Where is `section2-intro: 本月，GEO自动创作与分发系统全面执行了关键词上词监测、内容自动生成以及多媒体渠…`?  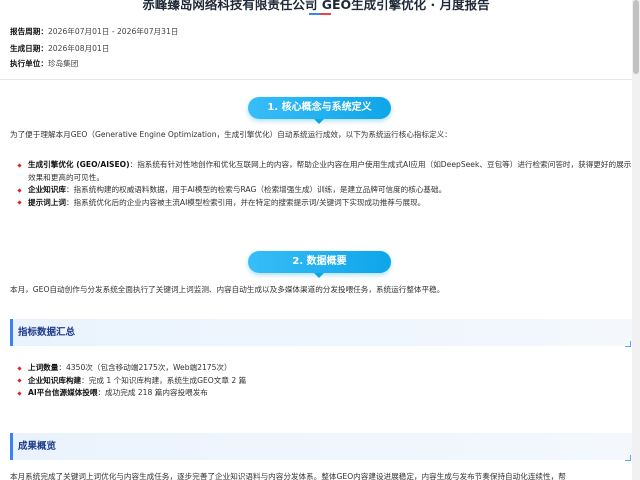 section2-intro: 本月，GEO自动创作与分发系统全面执行了关键词上词监测、内容自动生成以及多媒体渠… is located at coordinates (227, 289).